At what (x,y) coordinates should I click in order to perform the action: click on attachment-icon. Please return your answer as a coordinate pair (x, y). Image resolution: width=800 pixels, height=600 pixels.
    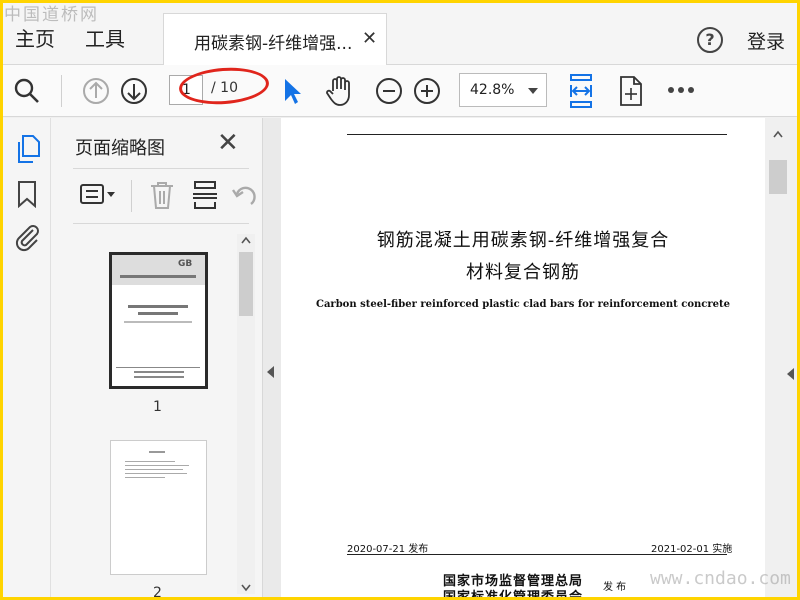
    Looking at the image, I should click on (27, 237).